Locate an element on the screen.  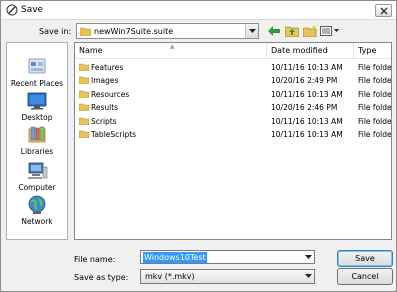
close-icon is located at coordinates (383, 10).